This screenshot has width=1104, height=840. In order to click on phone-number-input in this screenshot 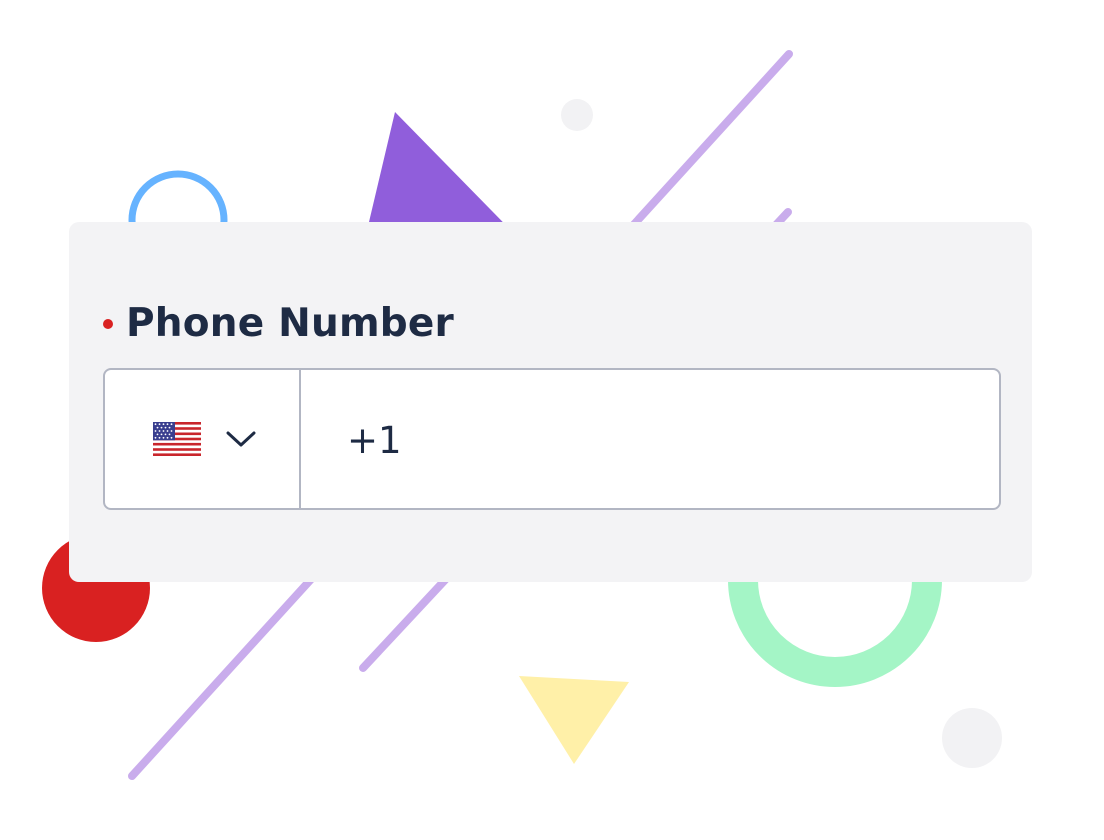, I will do `click(650, 439)`.